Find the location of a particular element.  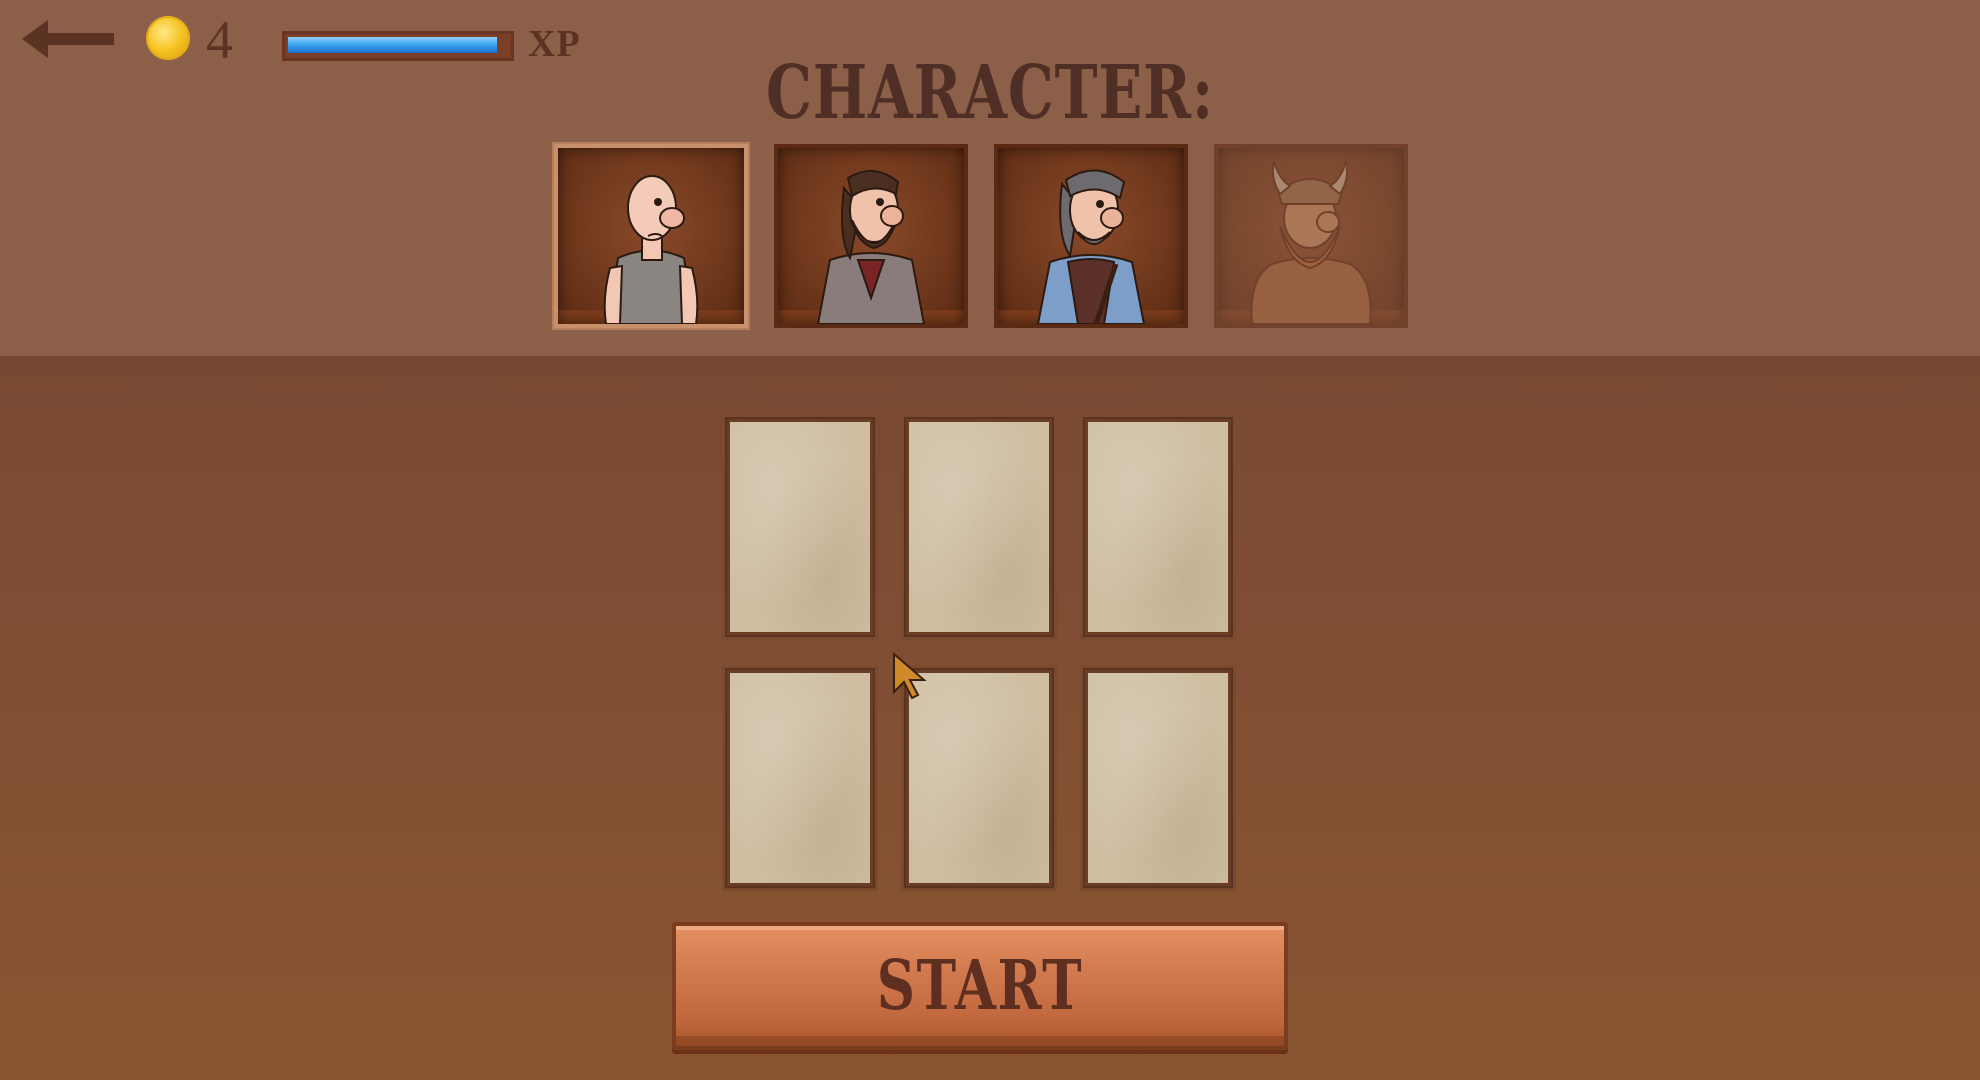

start-button-label: START is located at coordinates (980, 986).